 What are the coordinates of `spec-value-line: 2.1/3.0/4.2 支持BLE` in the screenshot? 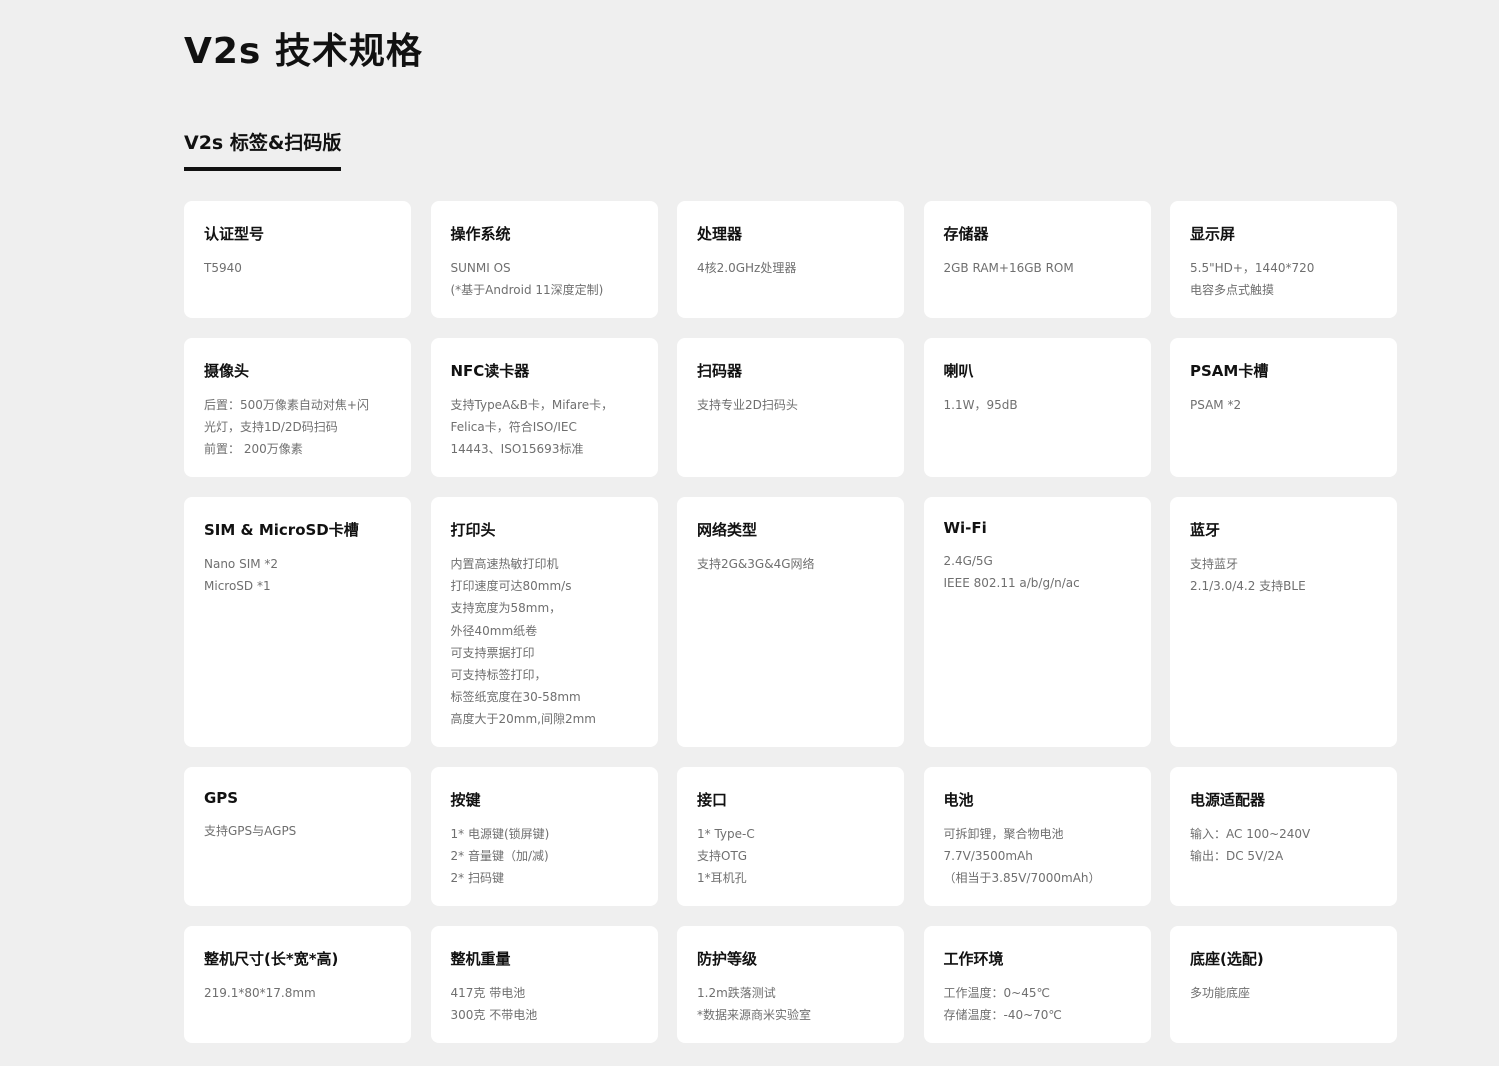 It's located at (1248, 586).